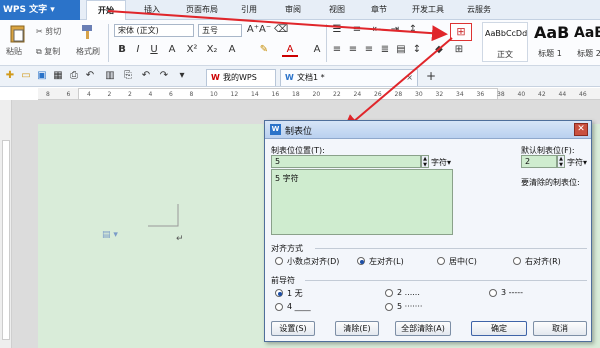  I want to click on dialog-title: 制表位, so click(299, 132).